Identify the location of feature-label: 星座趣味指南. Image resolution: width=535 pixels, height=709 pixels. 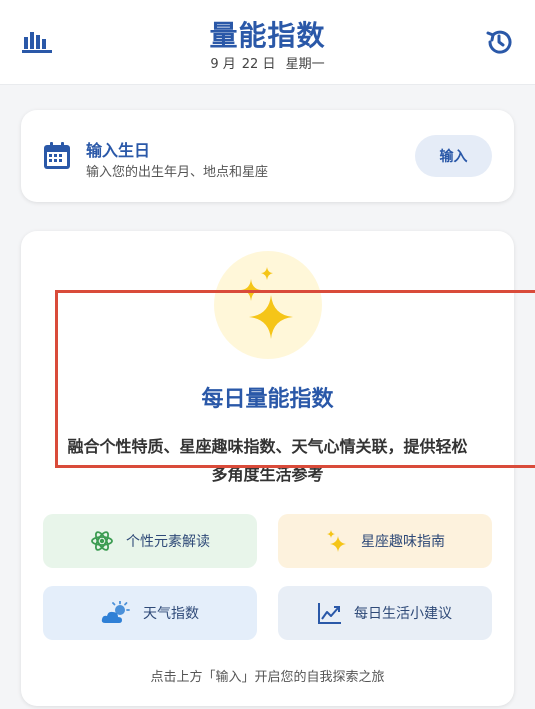
(403, 542).